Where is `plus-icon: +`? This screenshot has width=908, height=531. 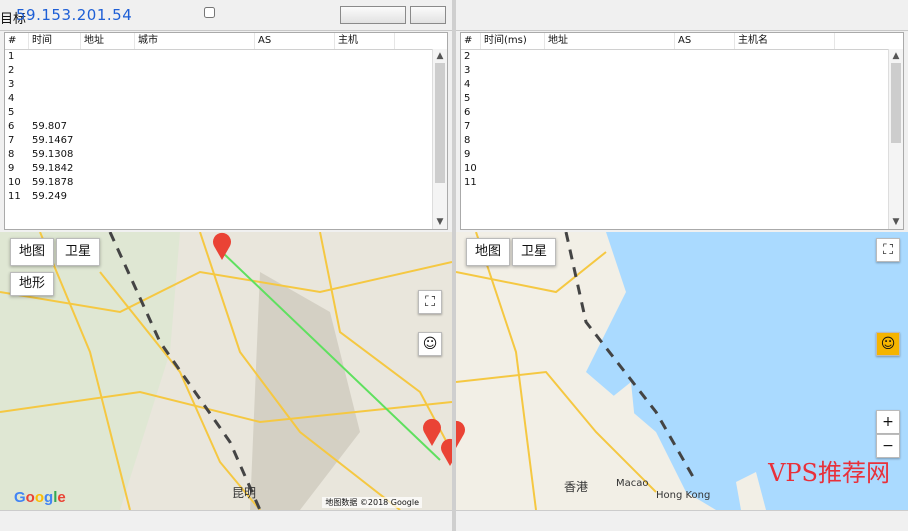
plus-icon: + is located at coordinates (888, 422).